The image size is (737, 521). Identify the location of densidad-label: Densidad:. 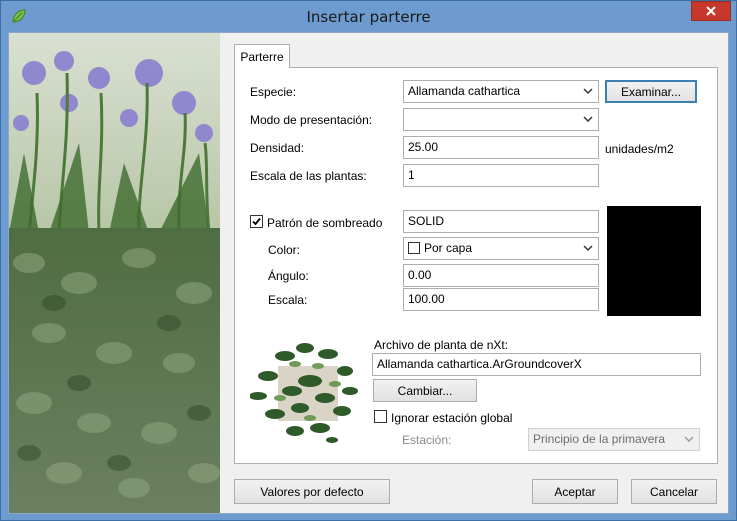
(277, 148).